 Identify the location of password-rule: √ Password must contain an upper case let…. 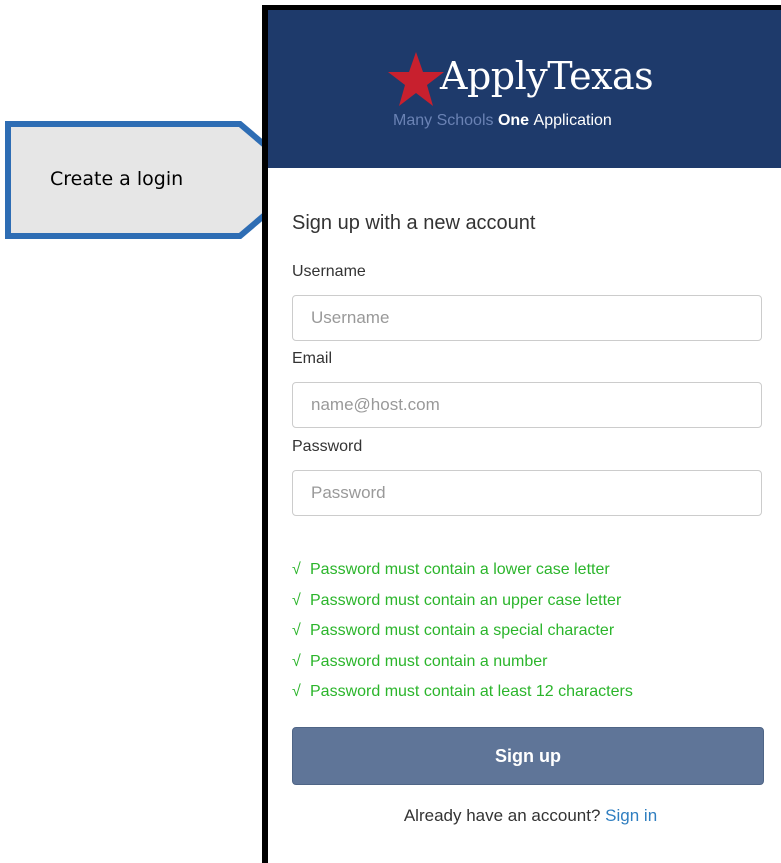
(462, 601).